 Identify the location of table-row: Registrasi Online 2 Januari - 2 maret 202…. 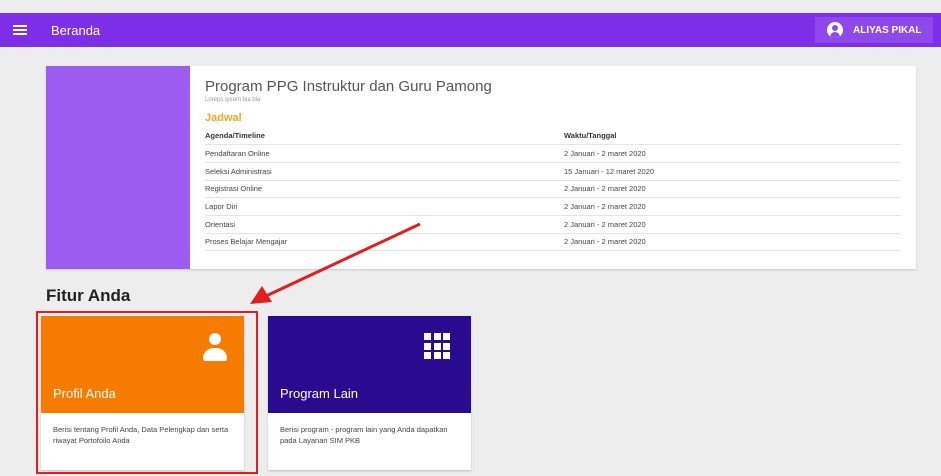
(553, 189).